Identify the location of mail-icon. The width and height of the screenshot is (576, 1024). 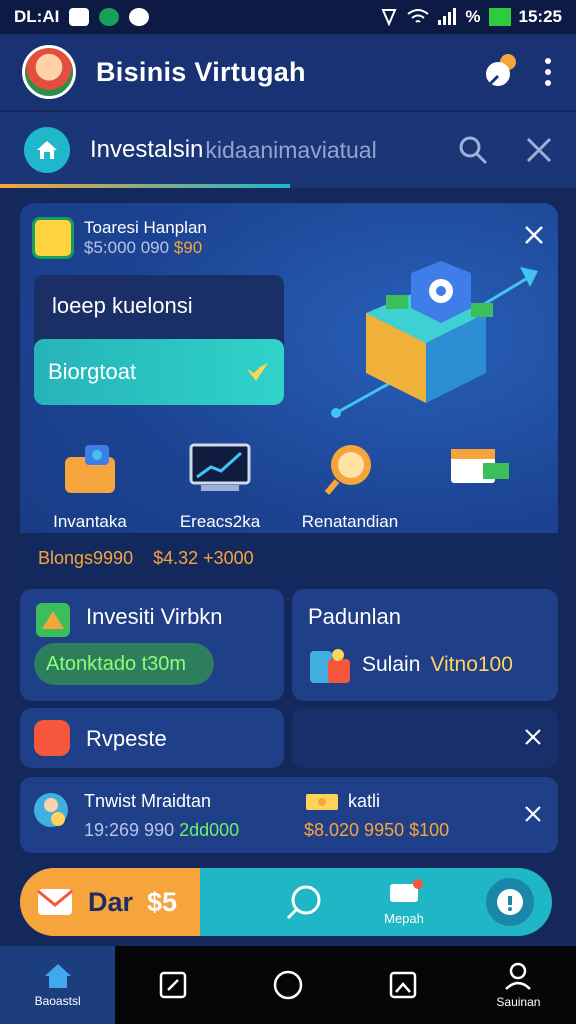
(55, 902).